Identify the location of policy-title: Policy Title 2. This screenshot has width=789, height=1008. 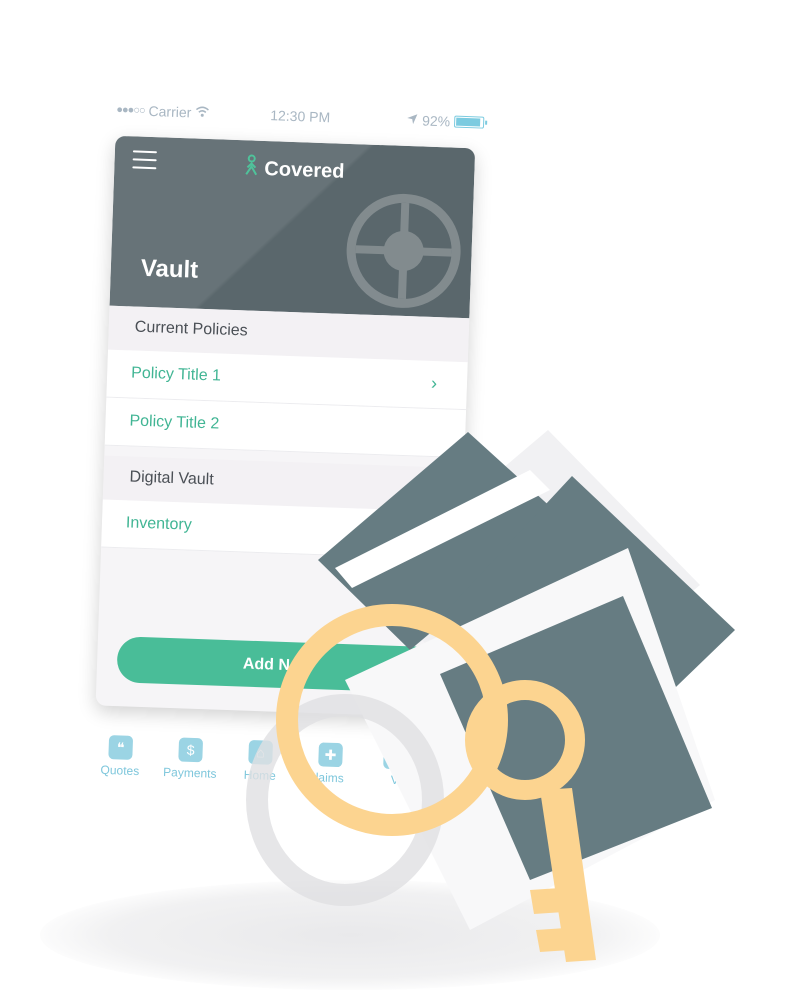
(174, 422).